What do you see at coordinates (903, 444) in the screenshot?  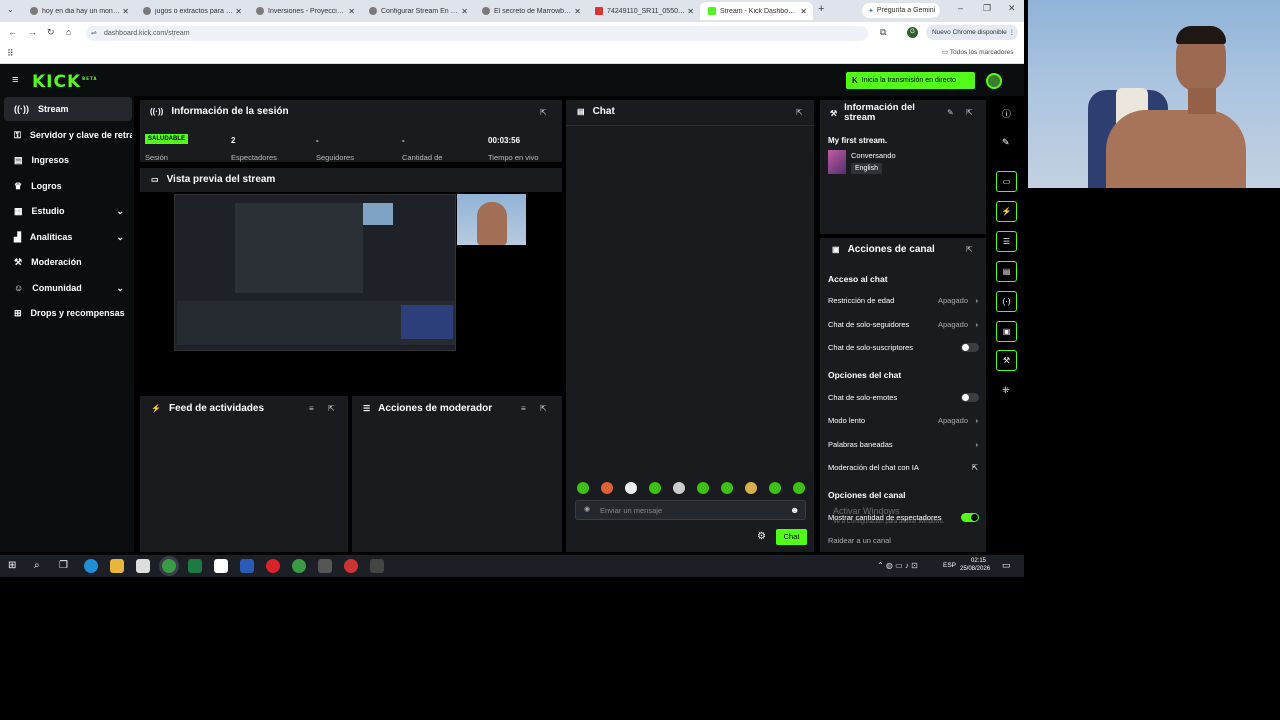 I see `banned-words-row: Palabras baneadas ›` at bounding box center [903, 444].